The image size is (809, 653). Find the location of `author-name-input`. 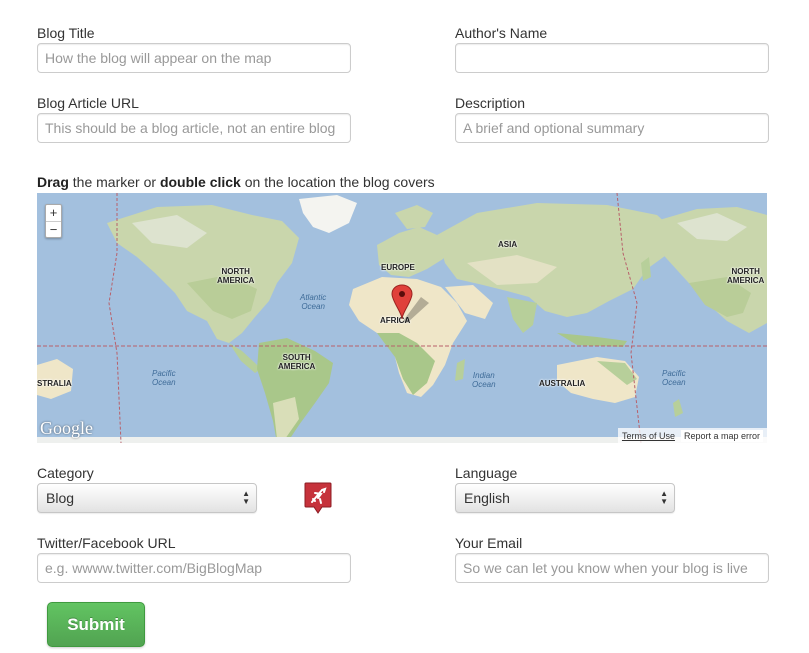

author-name-input is located at coordinates (612, 58).